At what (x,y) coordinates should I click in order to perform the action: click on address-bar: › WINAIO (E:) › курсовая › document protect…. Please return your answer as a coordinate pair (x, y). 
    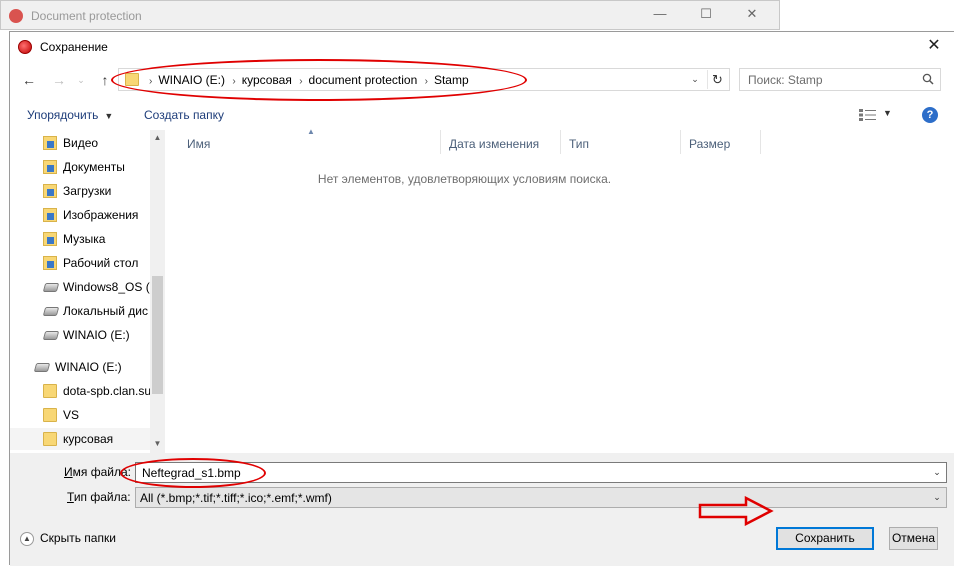
    Looking at the image, I should click on (424, 79).